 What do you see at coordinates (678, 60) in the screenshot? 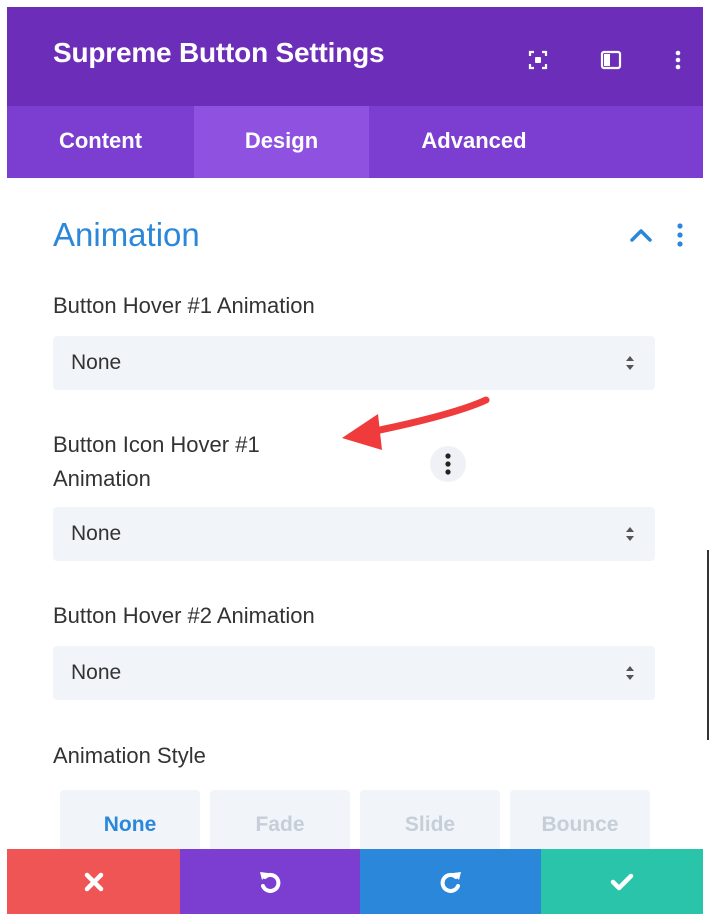
I see `more-vertical-icon` at bounding box center [678, 60].